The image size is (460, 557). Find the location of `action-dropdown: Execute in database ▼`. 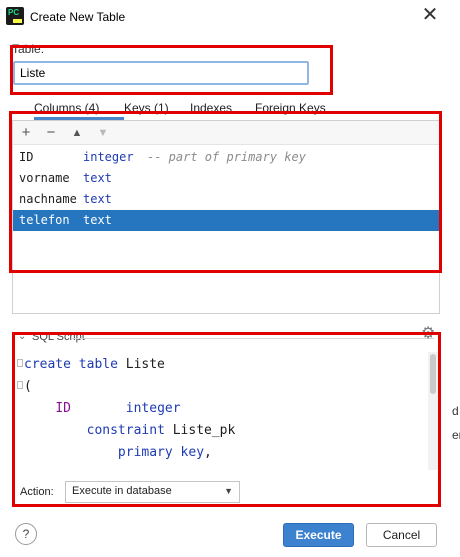

action-dropdown: Execute in database ▼ is located at coordinates (152, 492).